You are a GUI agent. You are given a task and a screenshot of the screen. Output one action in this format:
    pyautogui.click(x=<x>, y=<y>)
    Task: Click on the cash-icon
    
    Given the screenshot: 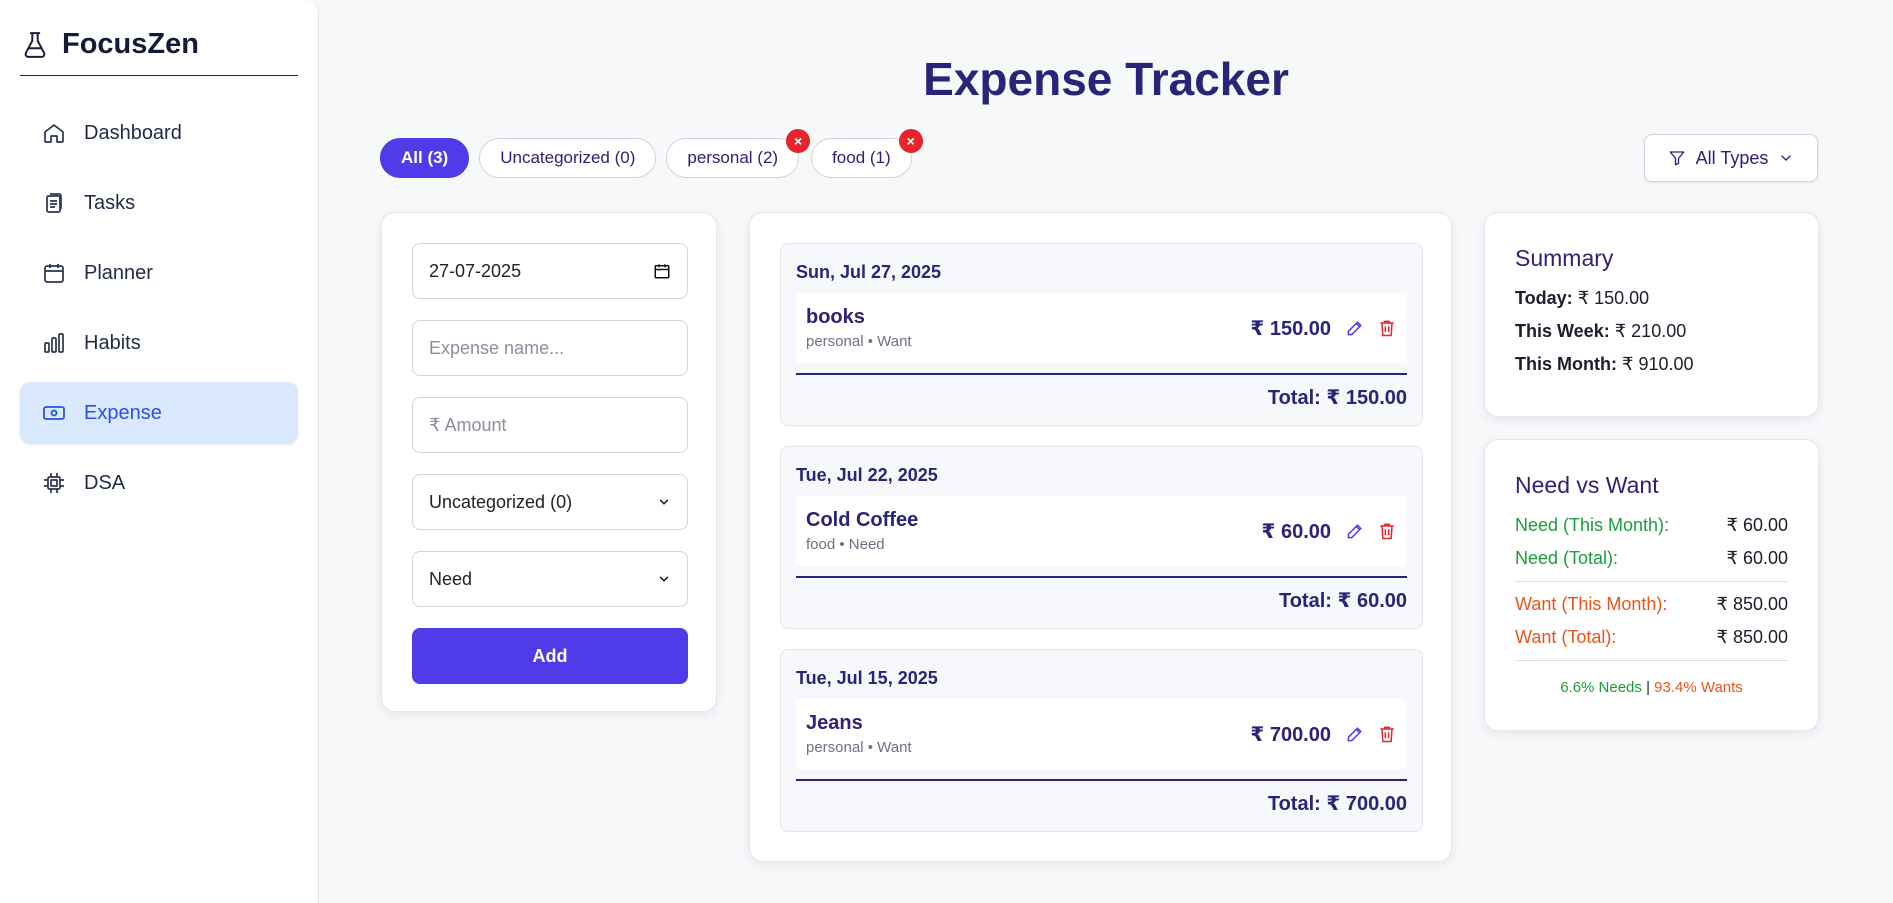 What is the action you would take?
    pyautogui.click(x=54, y=413)
    